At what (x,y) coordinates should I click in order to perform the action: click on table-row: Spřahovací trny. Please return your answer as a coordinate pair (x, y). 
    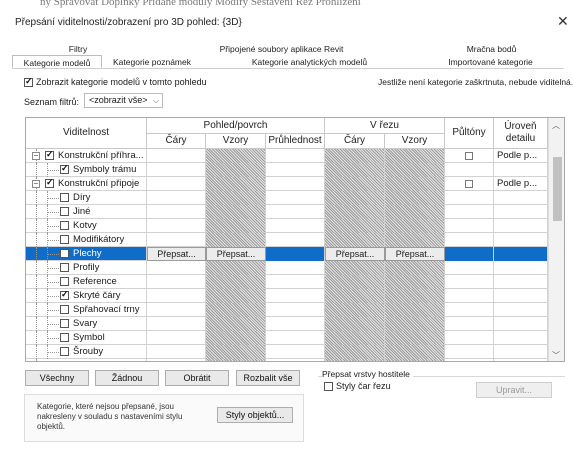
    Looking at the image, I should click on (287, 310).